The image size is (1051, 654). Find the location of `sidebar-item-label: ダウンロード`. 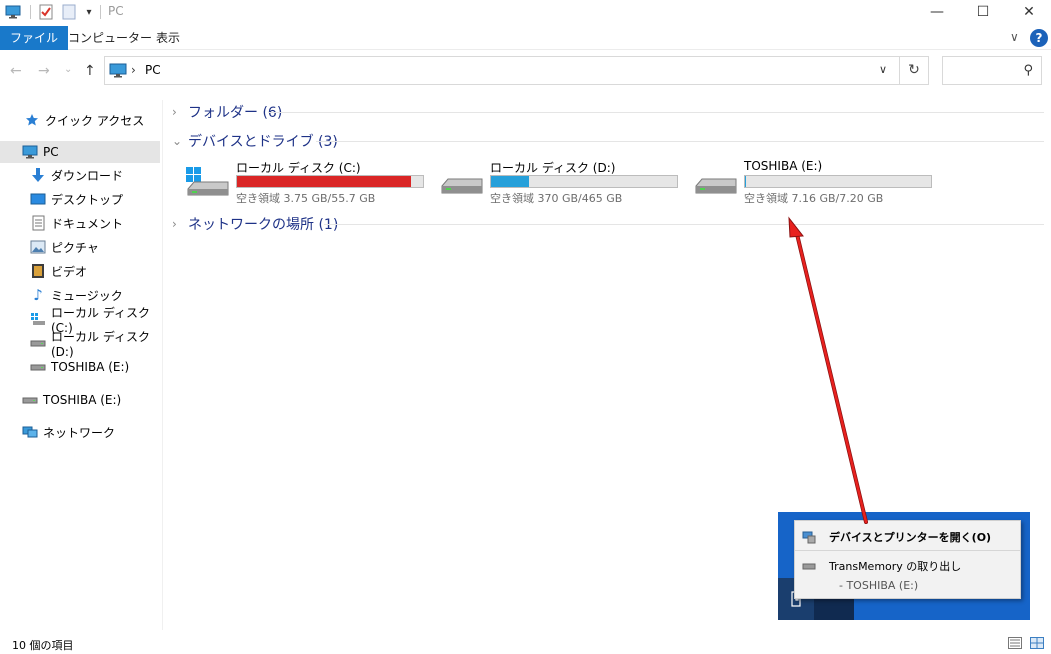

sidebar-item-label: ダウンロード is located at coordinates (87, 175).